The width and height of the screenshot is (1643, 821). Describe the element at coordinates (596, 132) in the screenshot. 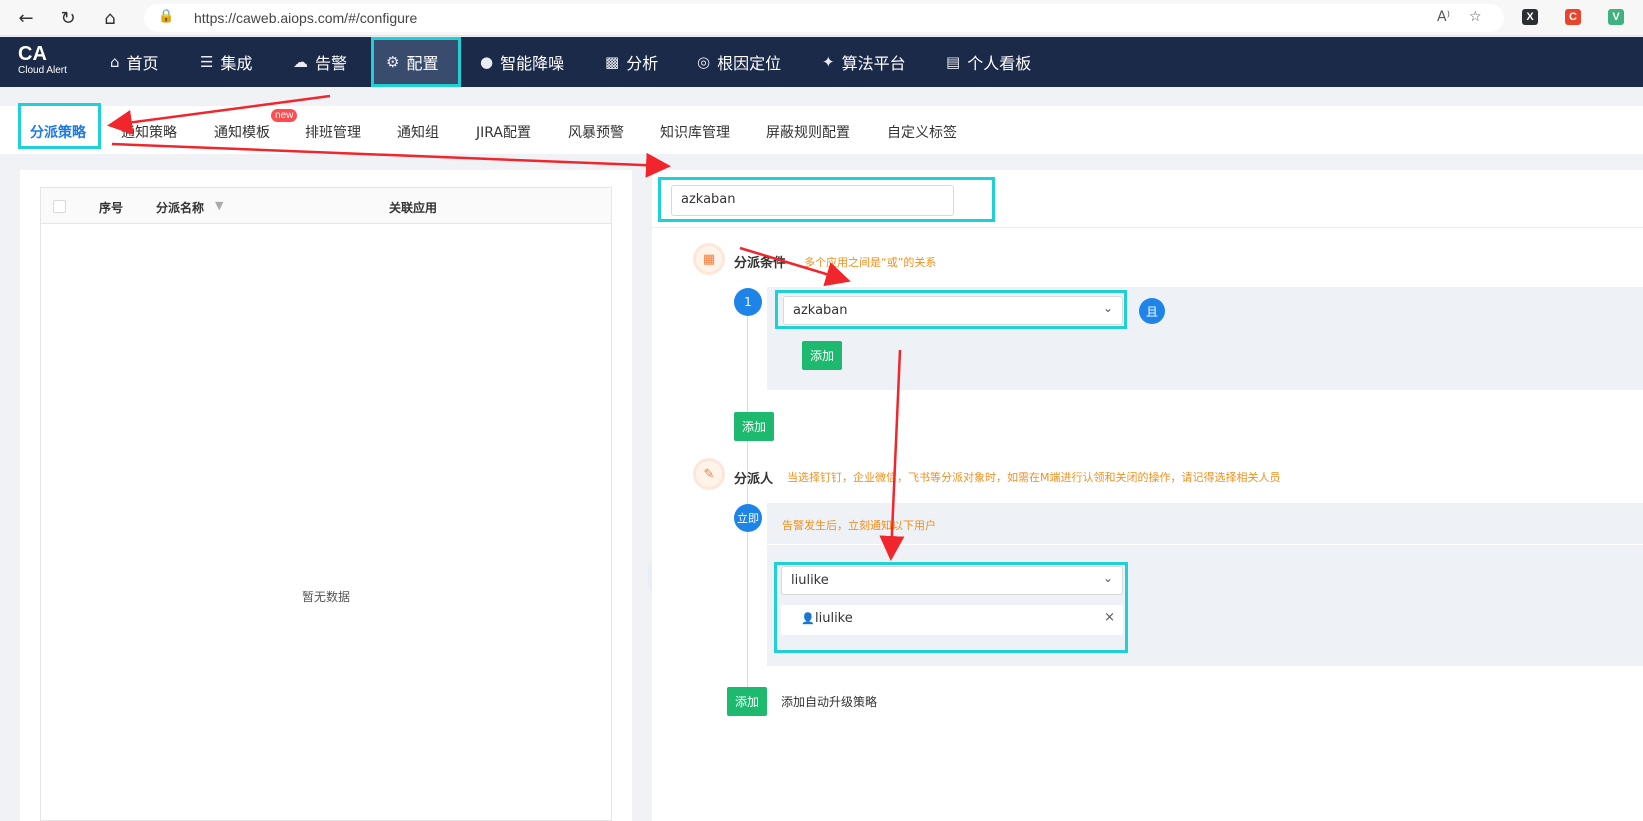

I see `tab-storm-warning: 风暴预警` at that location.